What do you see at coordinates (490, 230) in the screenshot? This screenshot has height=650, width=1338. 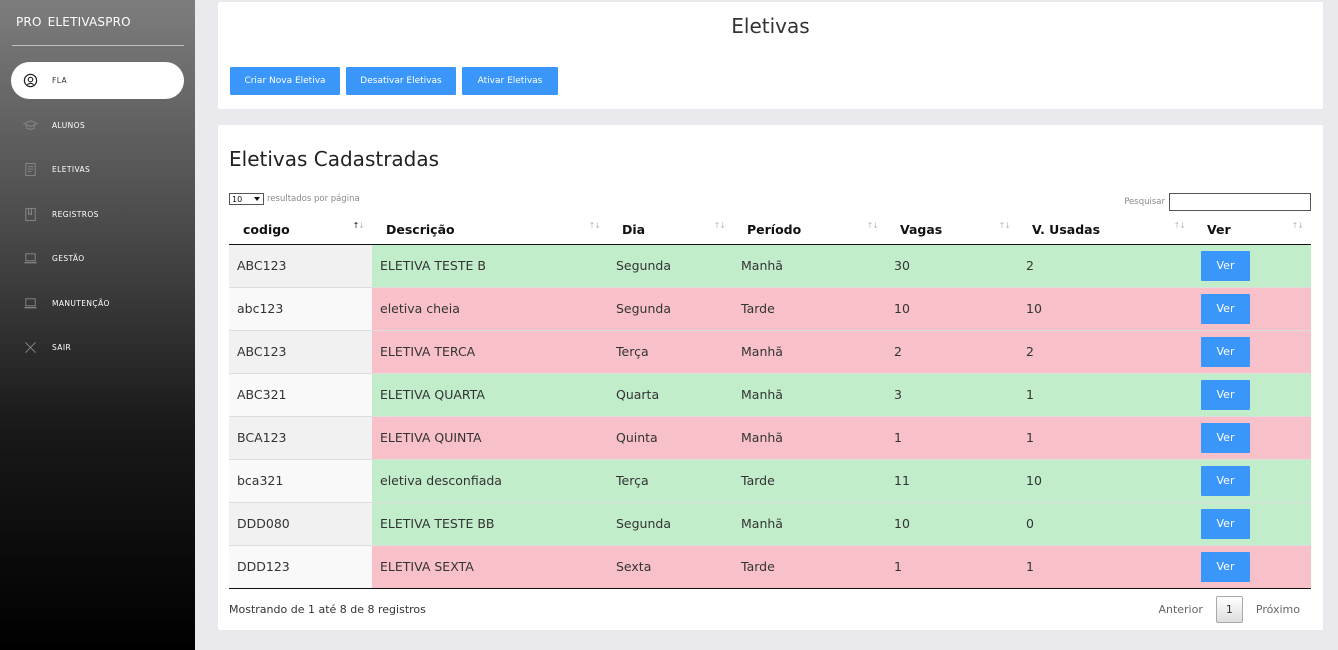 I see `column-header-descricao: Descrição ↑↓` at bounding box center [490, 230].